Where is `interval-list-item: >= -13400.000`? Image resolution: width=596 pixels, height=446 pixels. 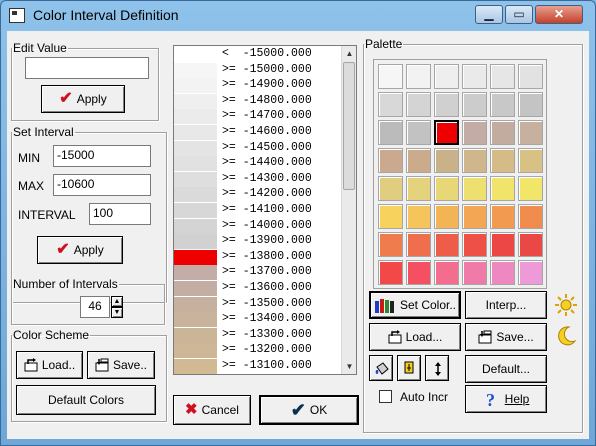 interval-list-item: >= -13400.000 is located at coordinates (277, 319).